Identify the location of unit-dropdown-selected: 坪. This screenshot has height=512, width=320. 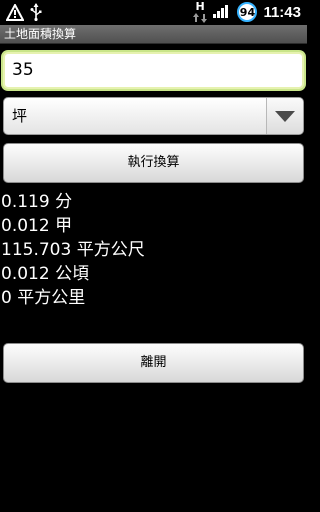
(20, 116).